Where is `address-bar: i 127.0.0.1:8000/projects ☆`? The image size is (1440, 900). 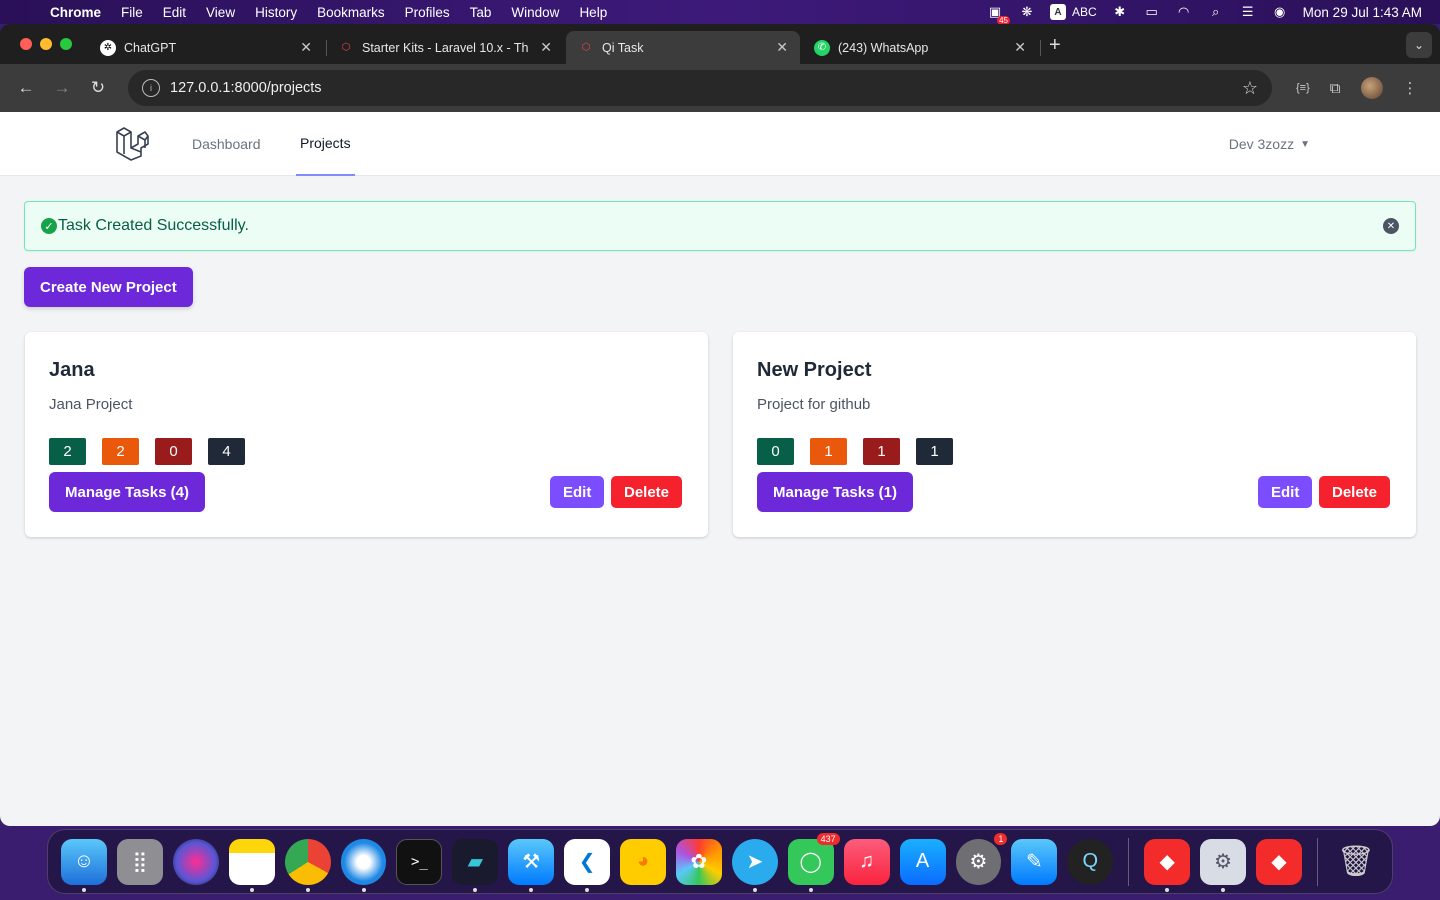 address-bar: i 127.0.0.1:8000/projects ☆ is located at coordinates (700, 88).